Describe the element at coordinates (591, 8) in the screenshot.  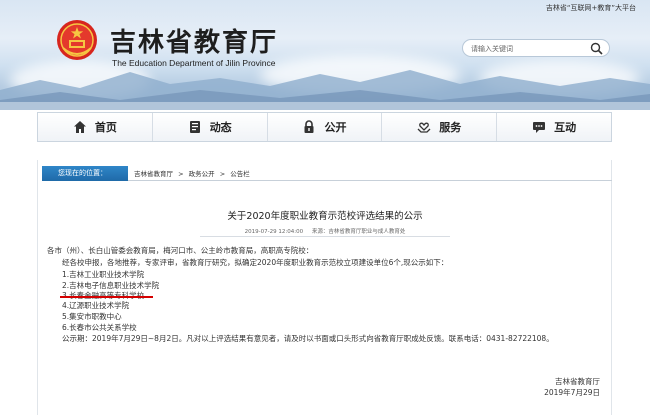
I see `top-platform-link: 吉林省“互联网+教育”大平台` at that location.